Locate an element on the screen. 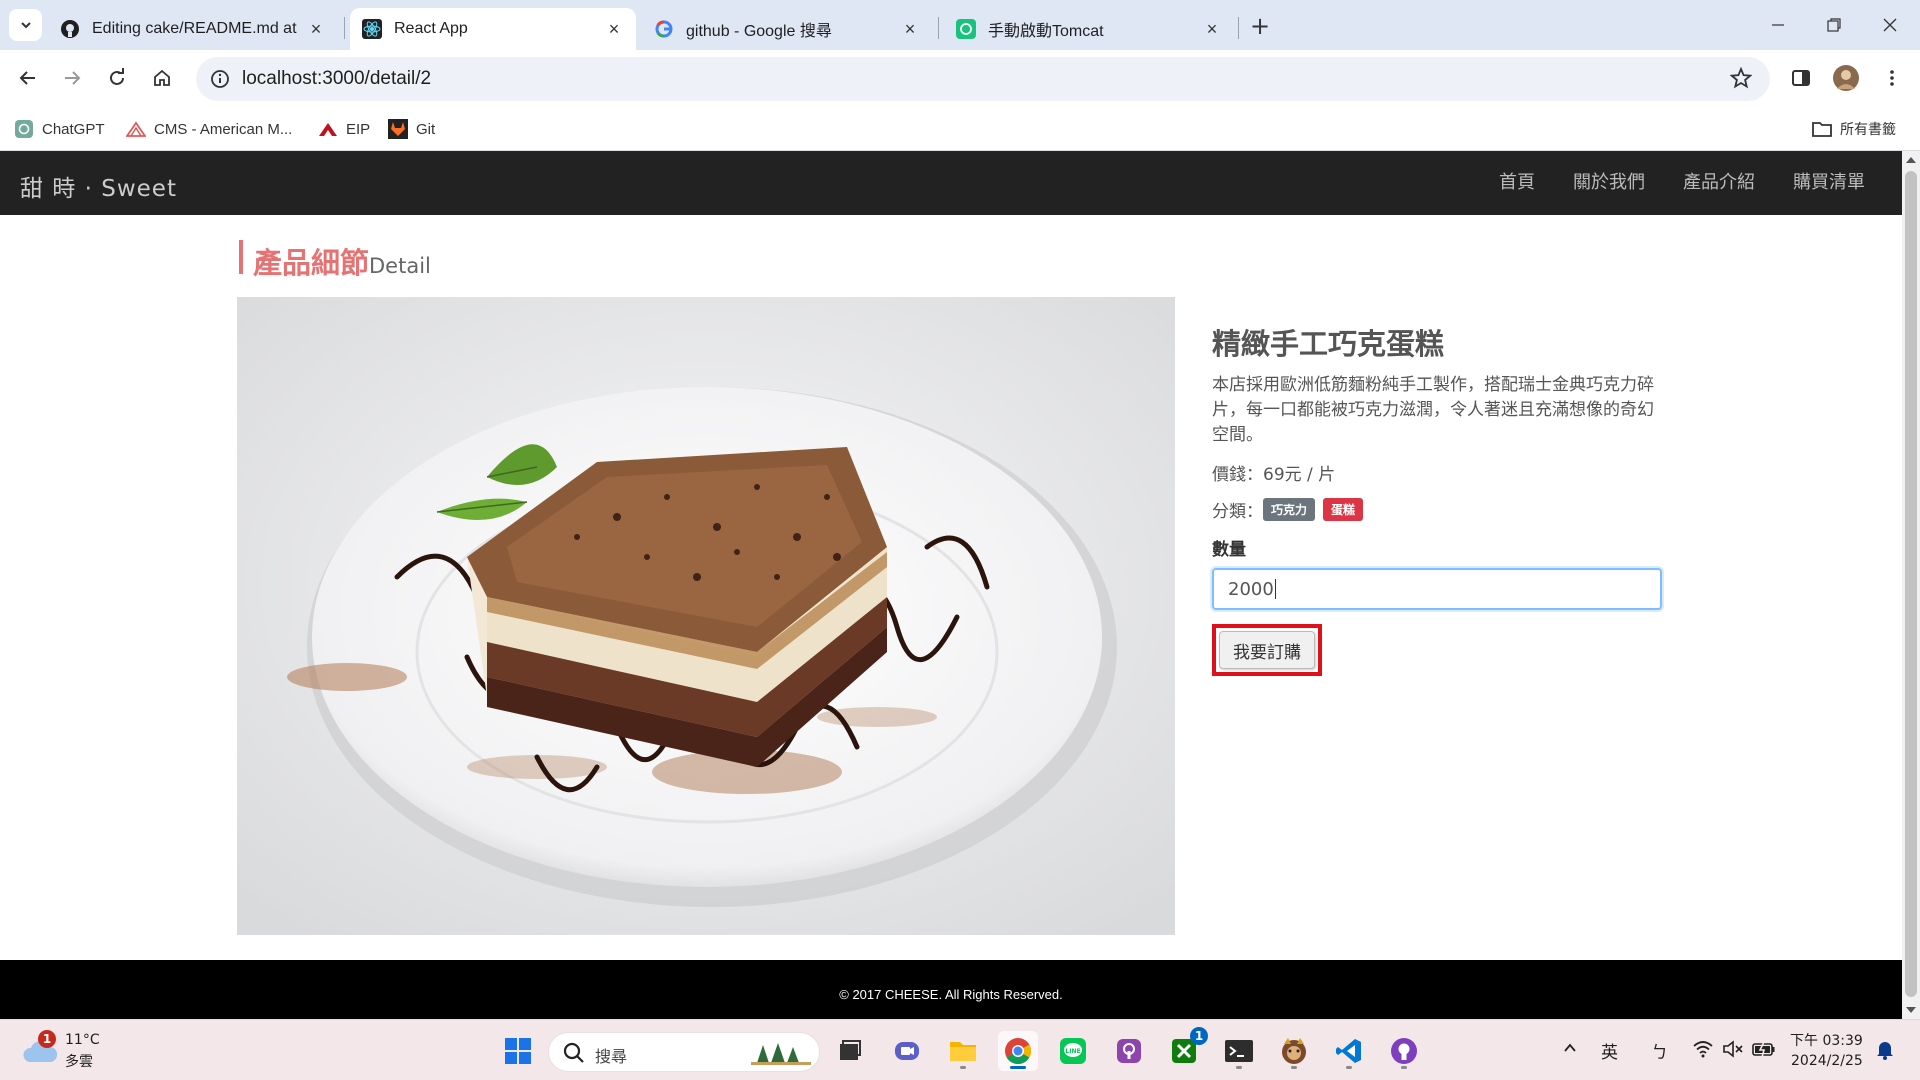 This screenshot has width=1920, height=1080. all-bookmarks-folder: 所有書籤 is located at coordinates (1854, 129).